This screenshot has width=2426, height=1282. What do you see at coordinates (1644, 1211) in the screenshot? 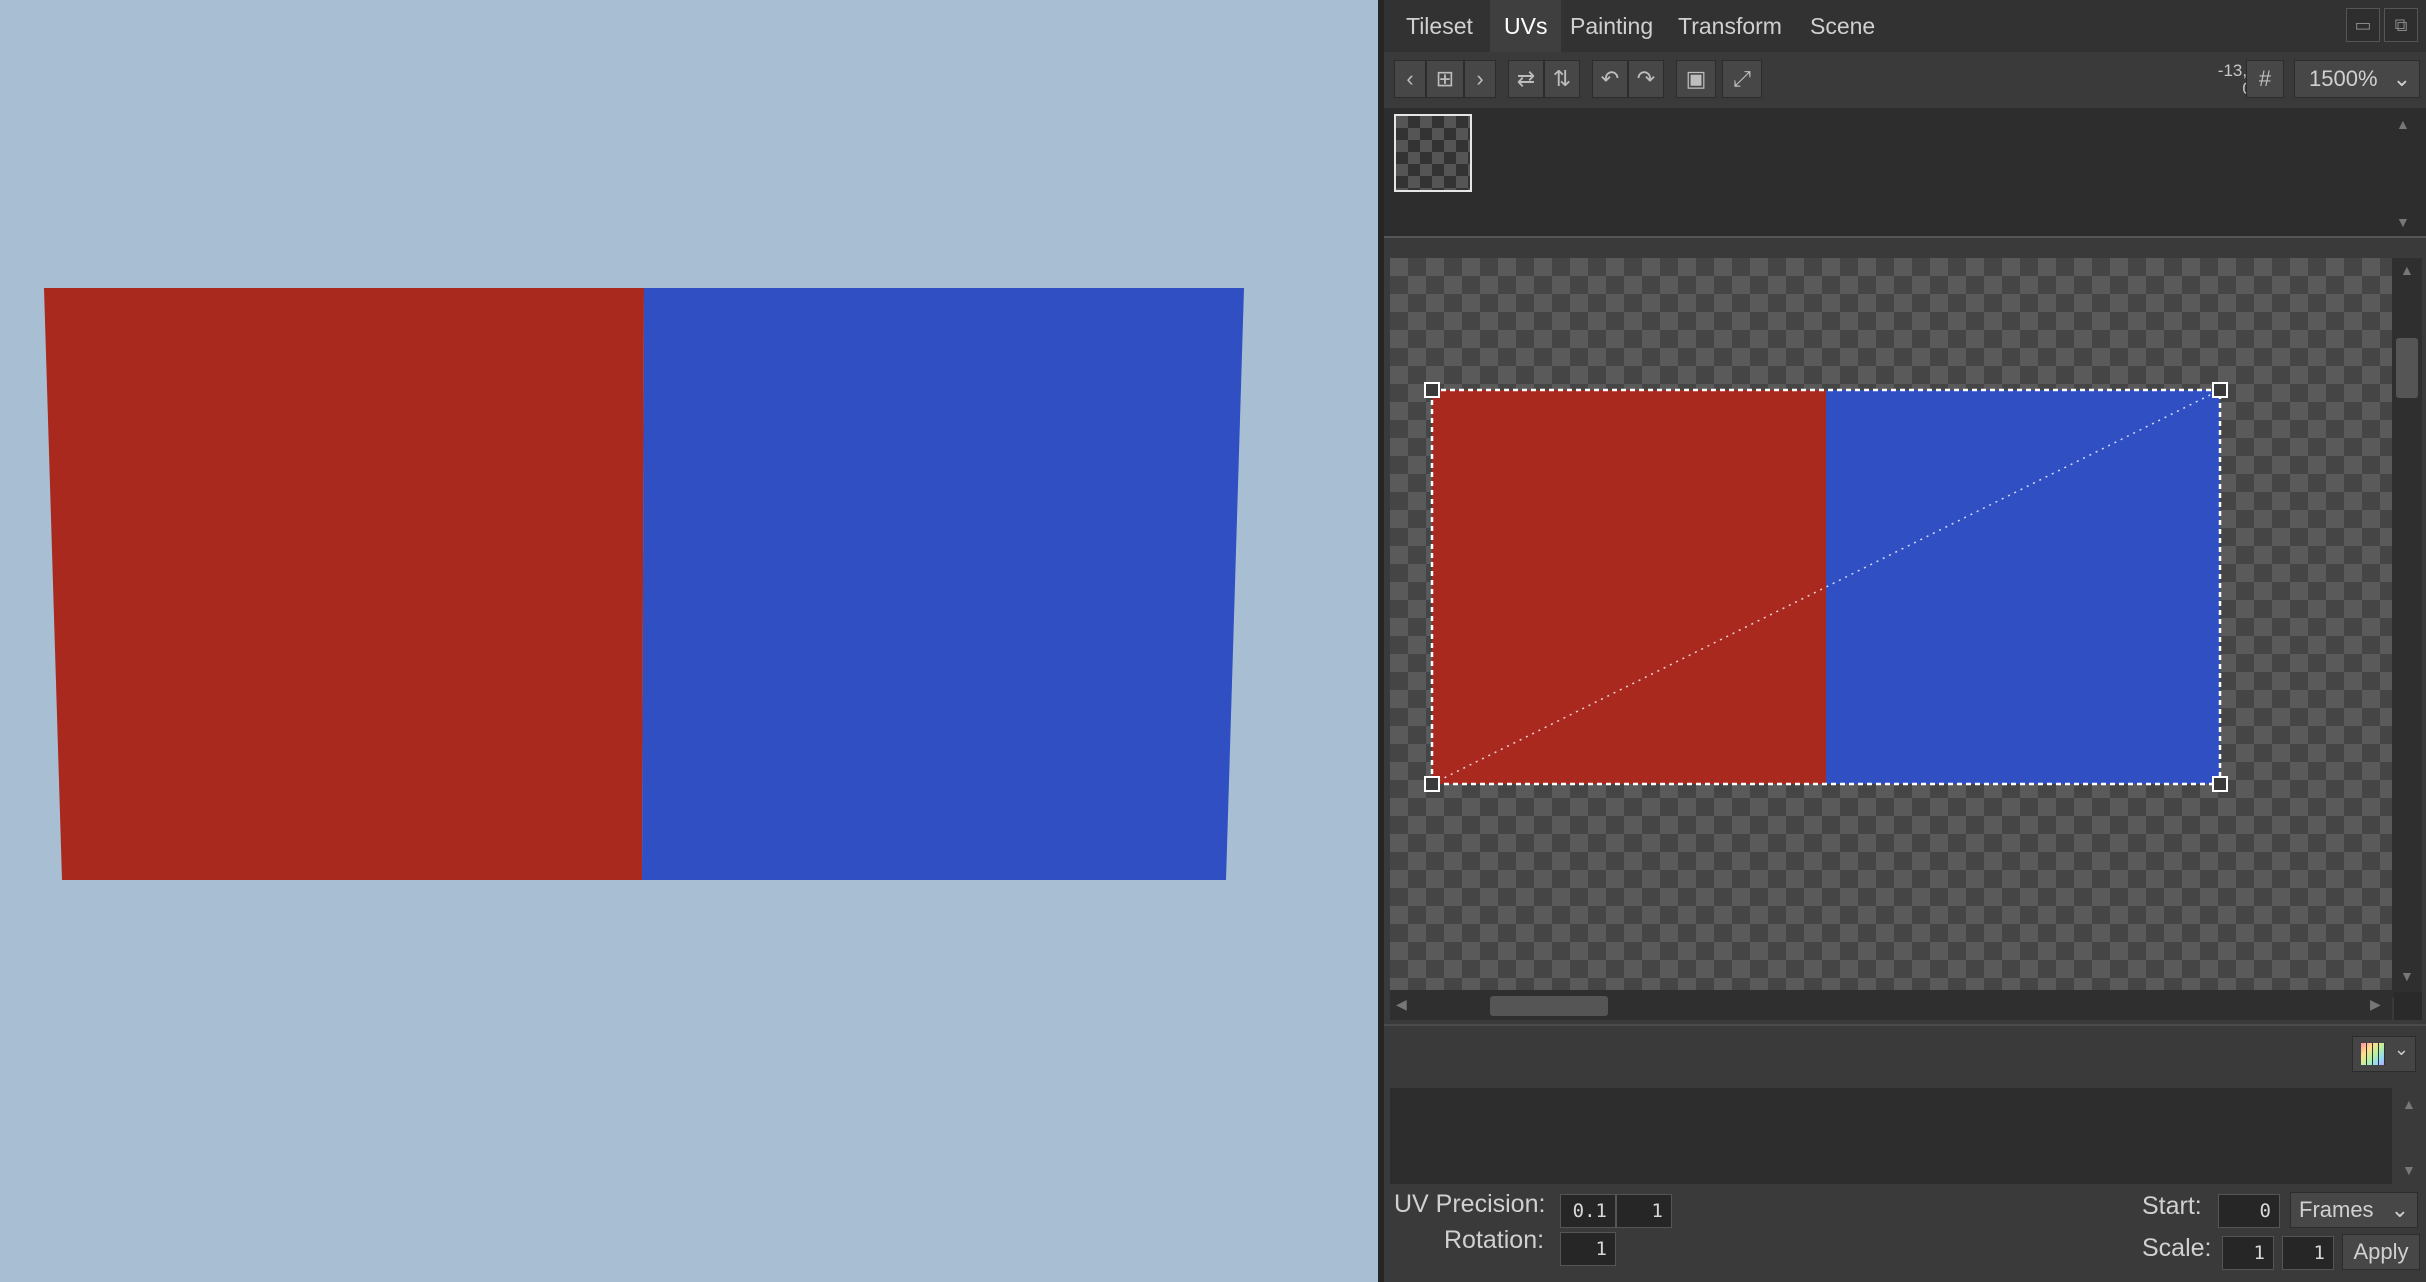
I see `uv-precision-field-2: 1` at bounding box center [1644, 1211].